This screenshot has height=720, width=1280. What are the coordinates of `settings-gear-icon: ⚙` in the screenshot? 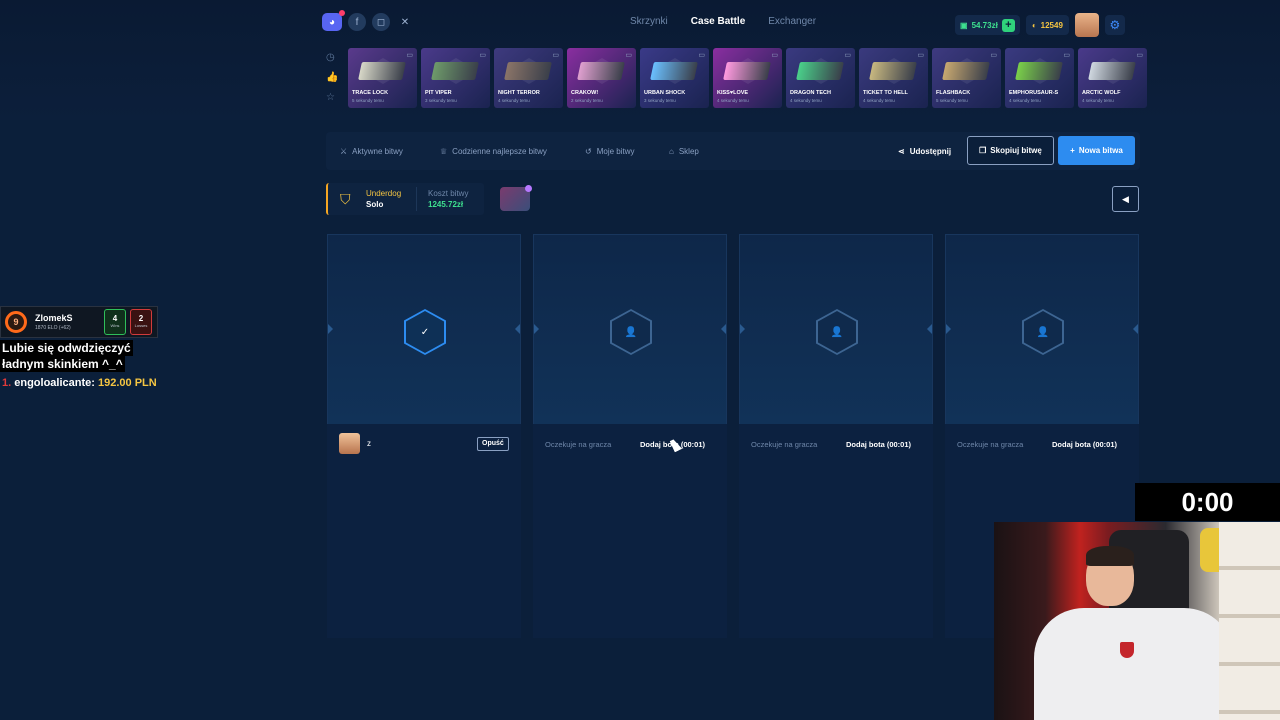 It's located at (1114, 25).